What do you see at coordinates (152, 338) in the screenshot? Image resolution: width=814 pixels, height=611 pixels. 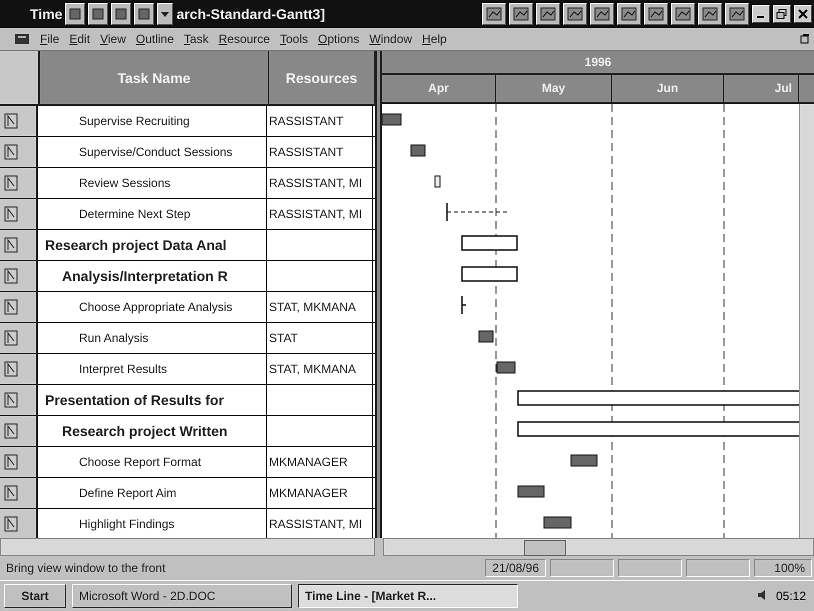 I see `table-cell: Run Analysis` at bounding box center [152, 338].